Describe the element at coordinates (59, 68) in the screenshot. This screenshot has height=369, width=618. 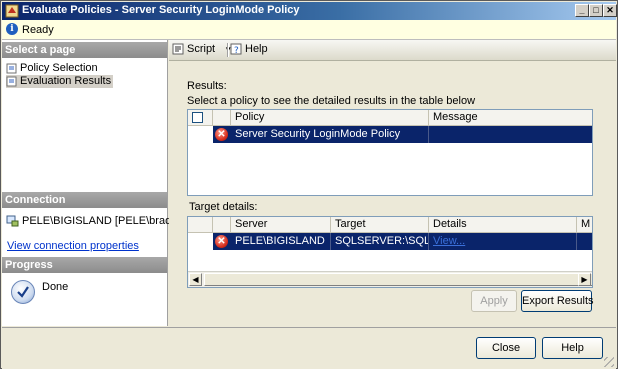
I see `page-item-label: Policy Selection` at that location.